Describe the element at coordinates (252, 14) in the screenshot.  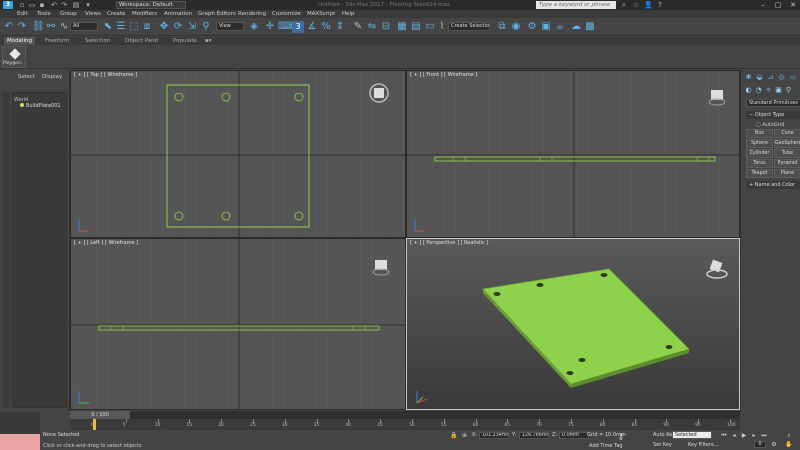
I see `menu-rendering: Rendering` at that location.